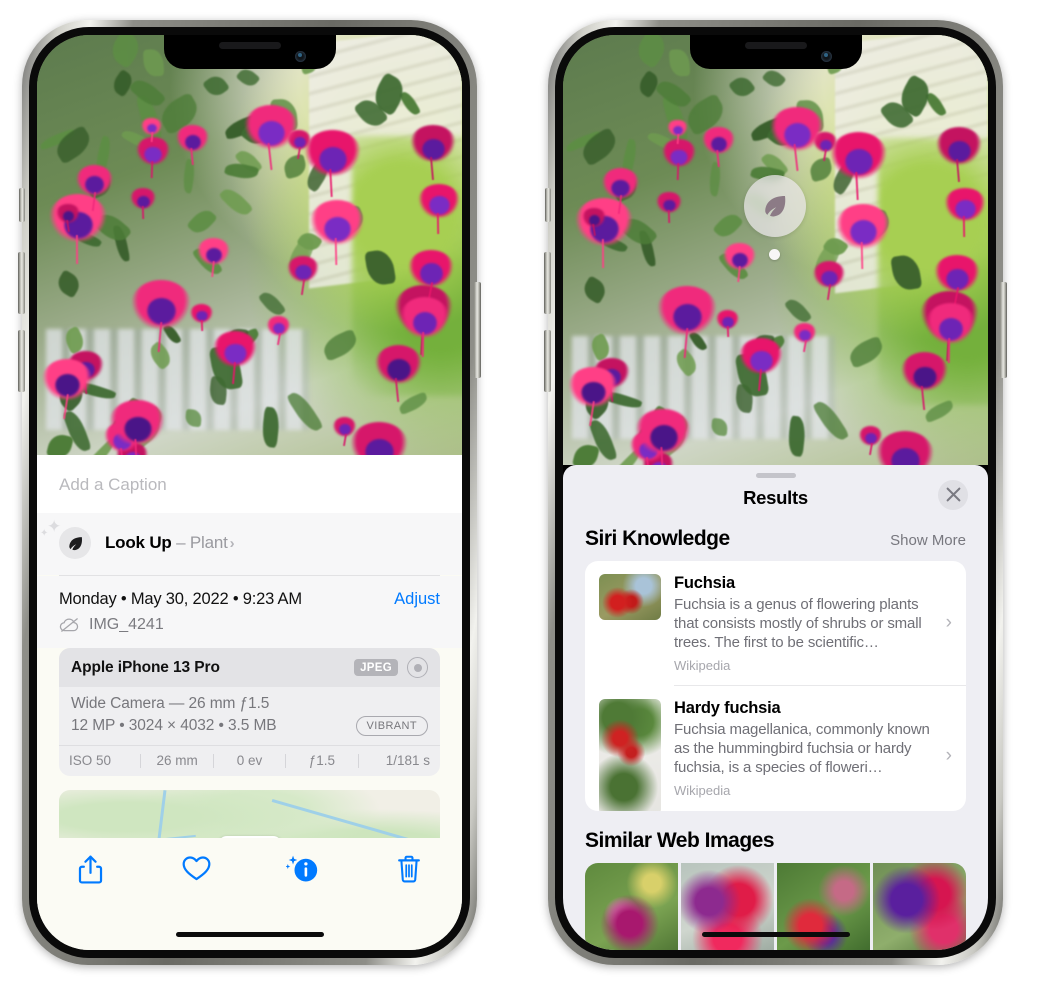 The height and width of the screenshot is (985, 1055). I want to click on volume-down-button-right, so click(547, 361).